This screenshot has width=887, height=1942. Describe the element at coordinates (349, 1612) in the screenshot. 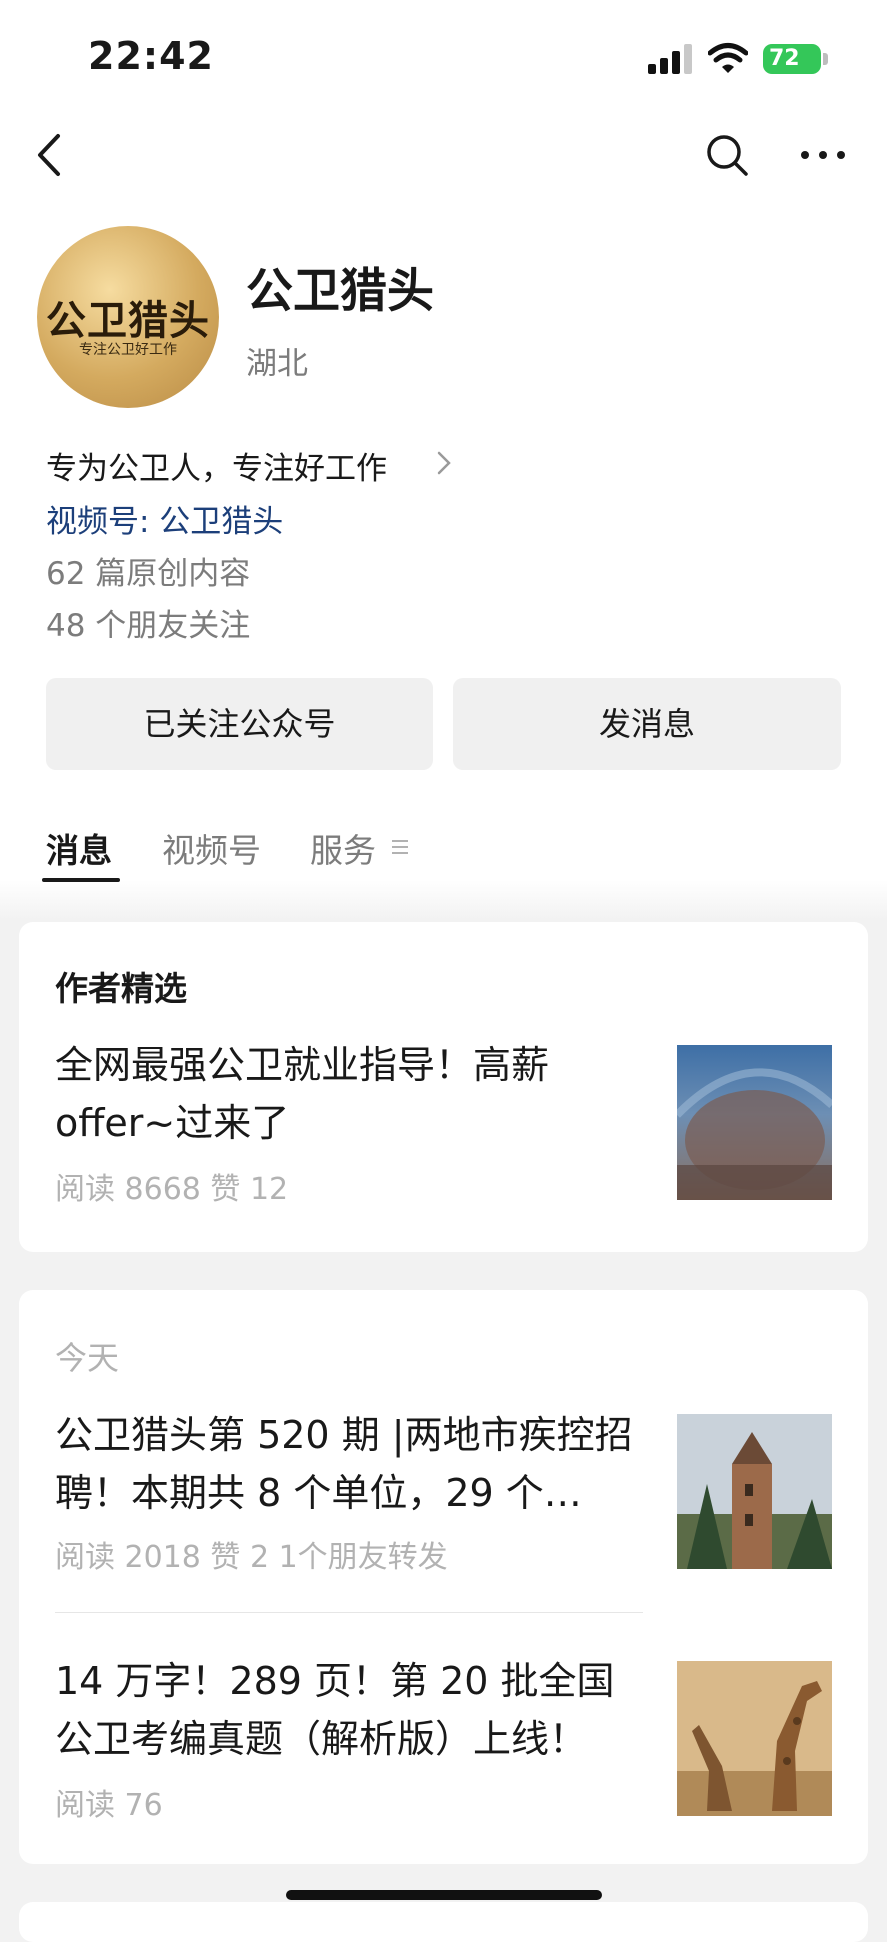

I see `article-separator` at that location.